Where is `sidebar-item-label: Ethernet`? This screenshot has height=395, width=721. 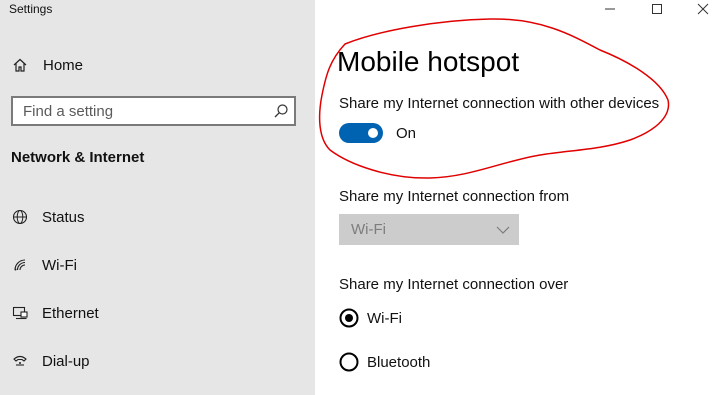 sidebar-item-label: Ethernet is located at coordinates (70, 313).